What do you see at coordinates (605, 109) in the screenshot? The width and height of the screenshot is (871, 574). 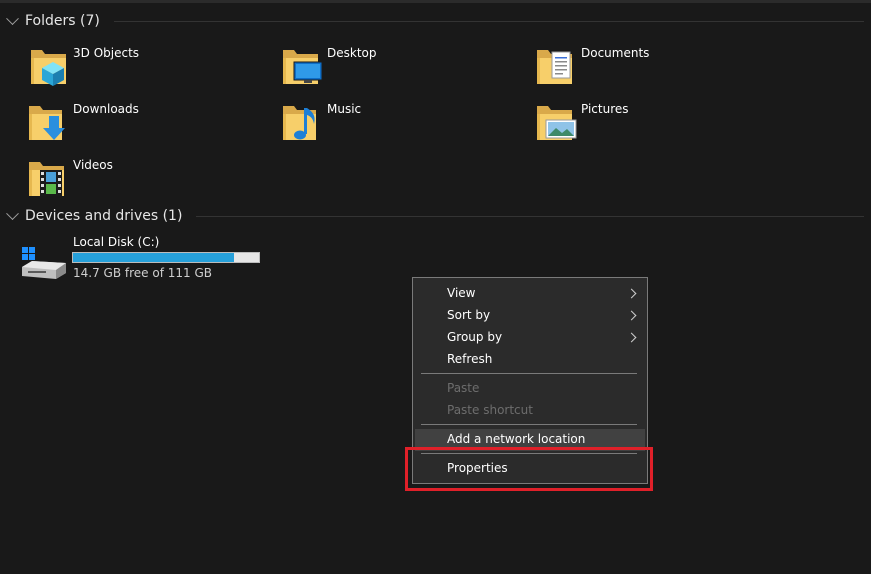 I see `folder-name: Pictures` at bounding box center [605, 109].